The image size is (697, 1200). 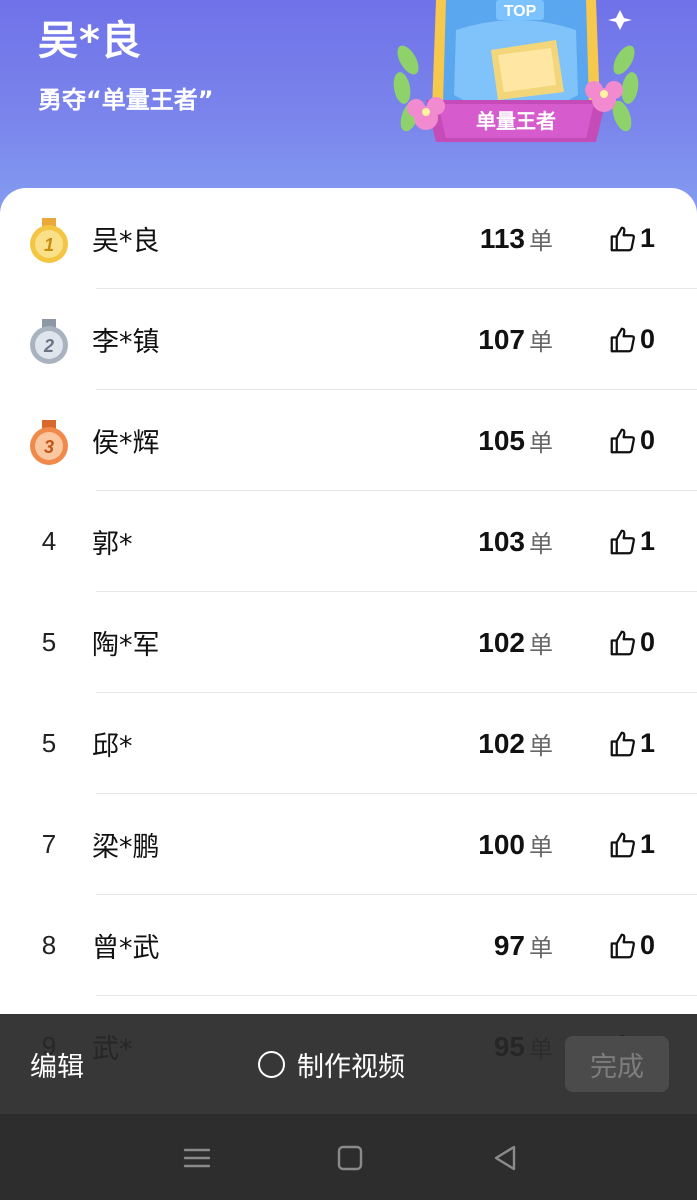 I want to click on bronze-medal-icon: 3, so click(x=49, y=442).